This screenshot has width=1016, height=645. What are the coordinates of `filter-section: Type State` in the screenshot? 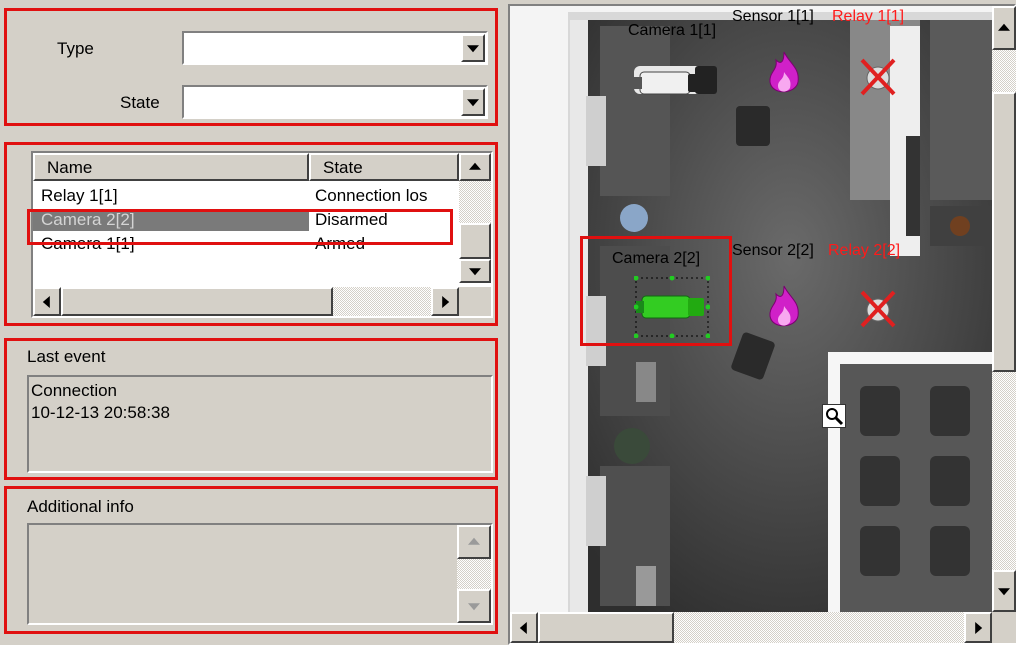 It's located at (251, 67).